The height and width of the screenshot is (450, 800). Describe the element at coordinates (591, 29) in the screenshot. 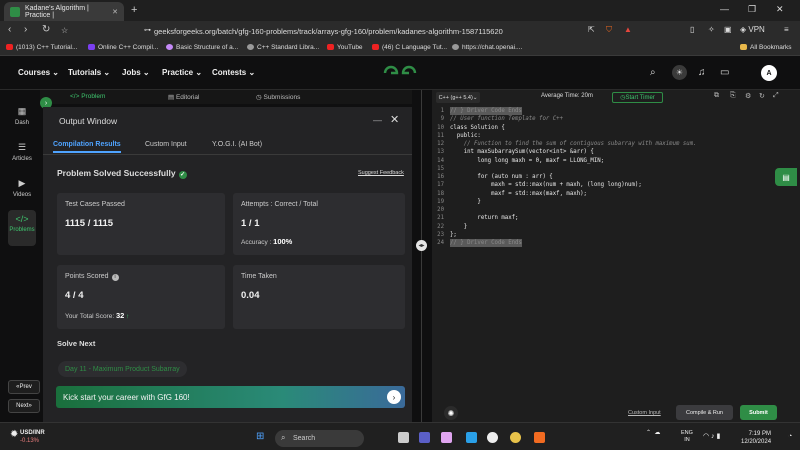

I see `share-icon: ⇱` at that location.